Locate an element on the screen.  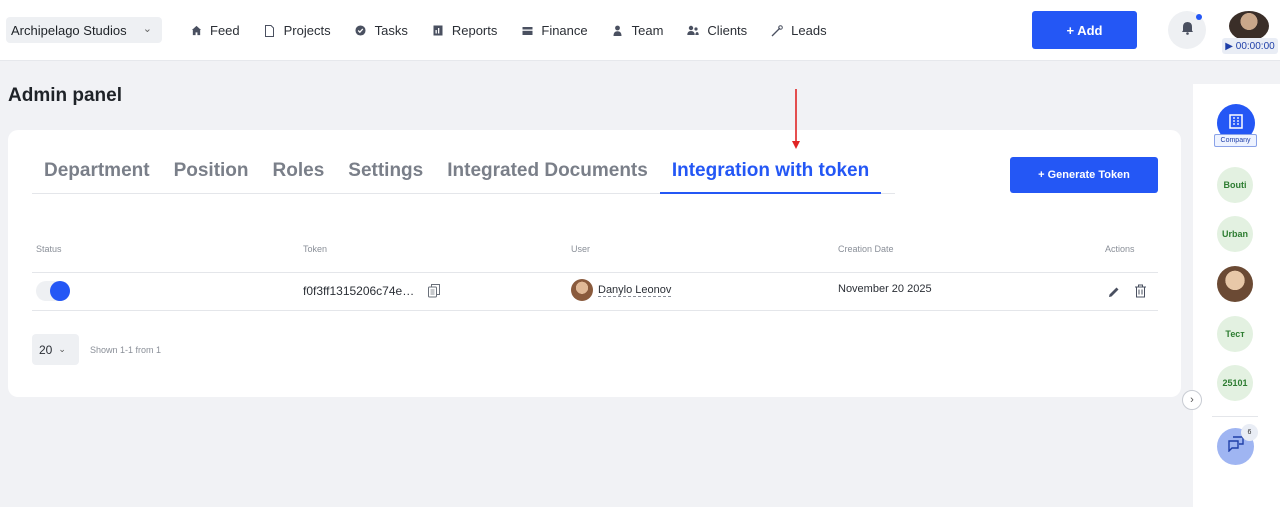
tab-position: Position is located at coordinates (211, 174).